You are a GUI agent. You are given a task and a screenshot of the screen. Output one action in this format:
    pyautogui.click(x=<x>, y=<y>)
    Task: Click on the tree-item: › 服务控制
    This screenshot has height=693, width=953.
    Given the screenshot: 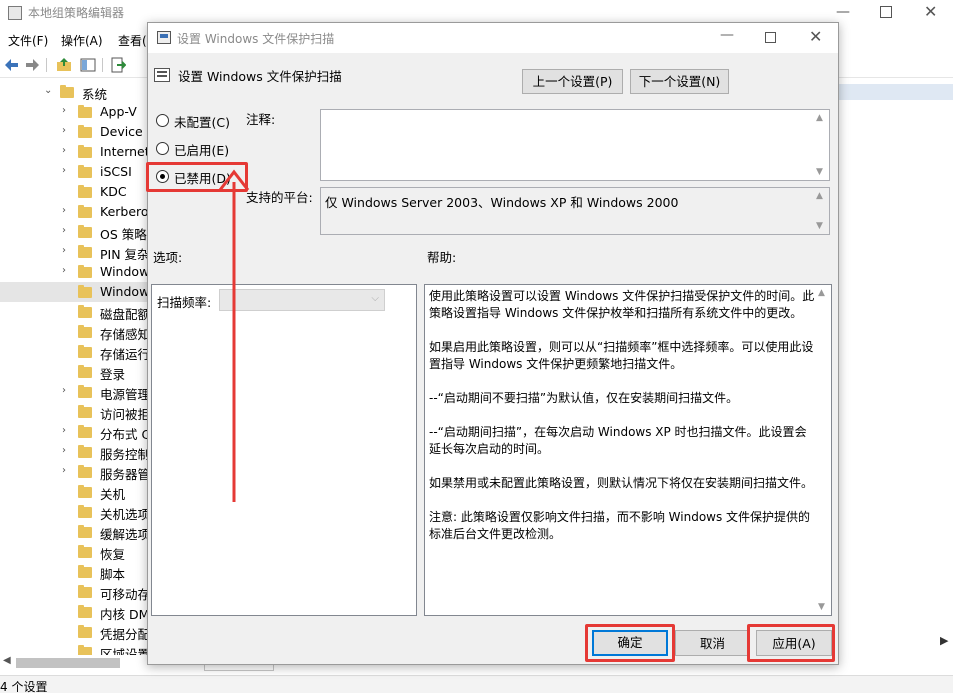 What is the action you would take?
    pyautogui.click(x=74, y=452)
    